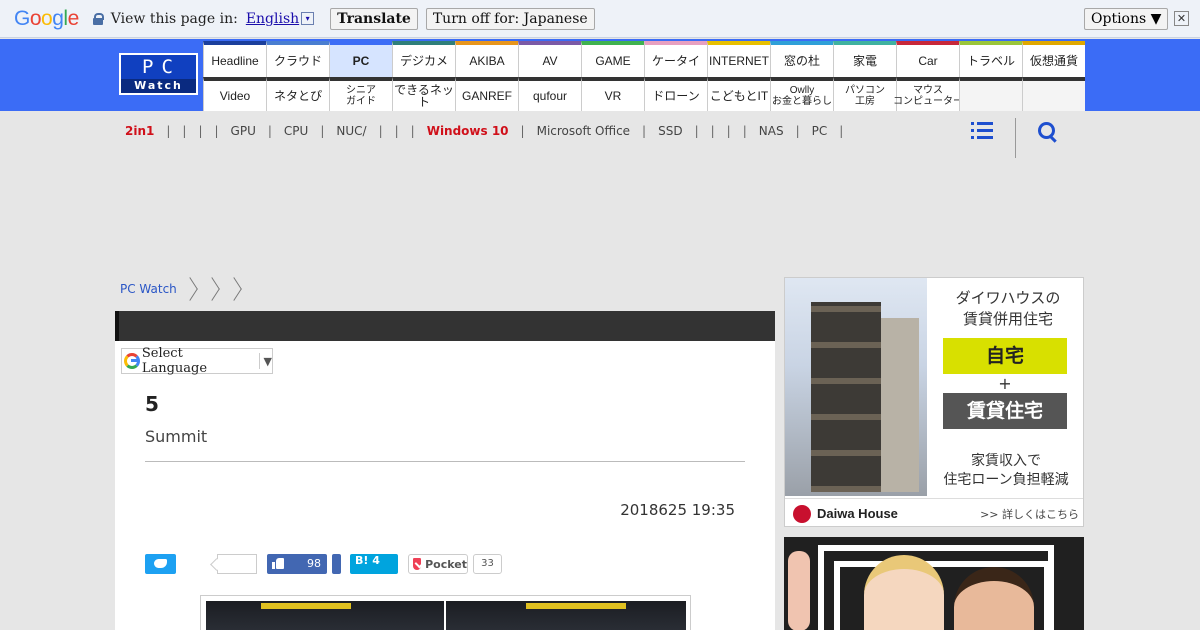  What do you see at coordinates (160, 564) in the screenshot?
I see `twitter-share-button` at bounding box center [160, 564].